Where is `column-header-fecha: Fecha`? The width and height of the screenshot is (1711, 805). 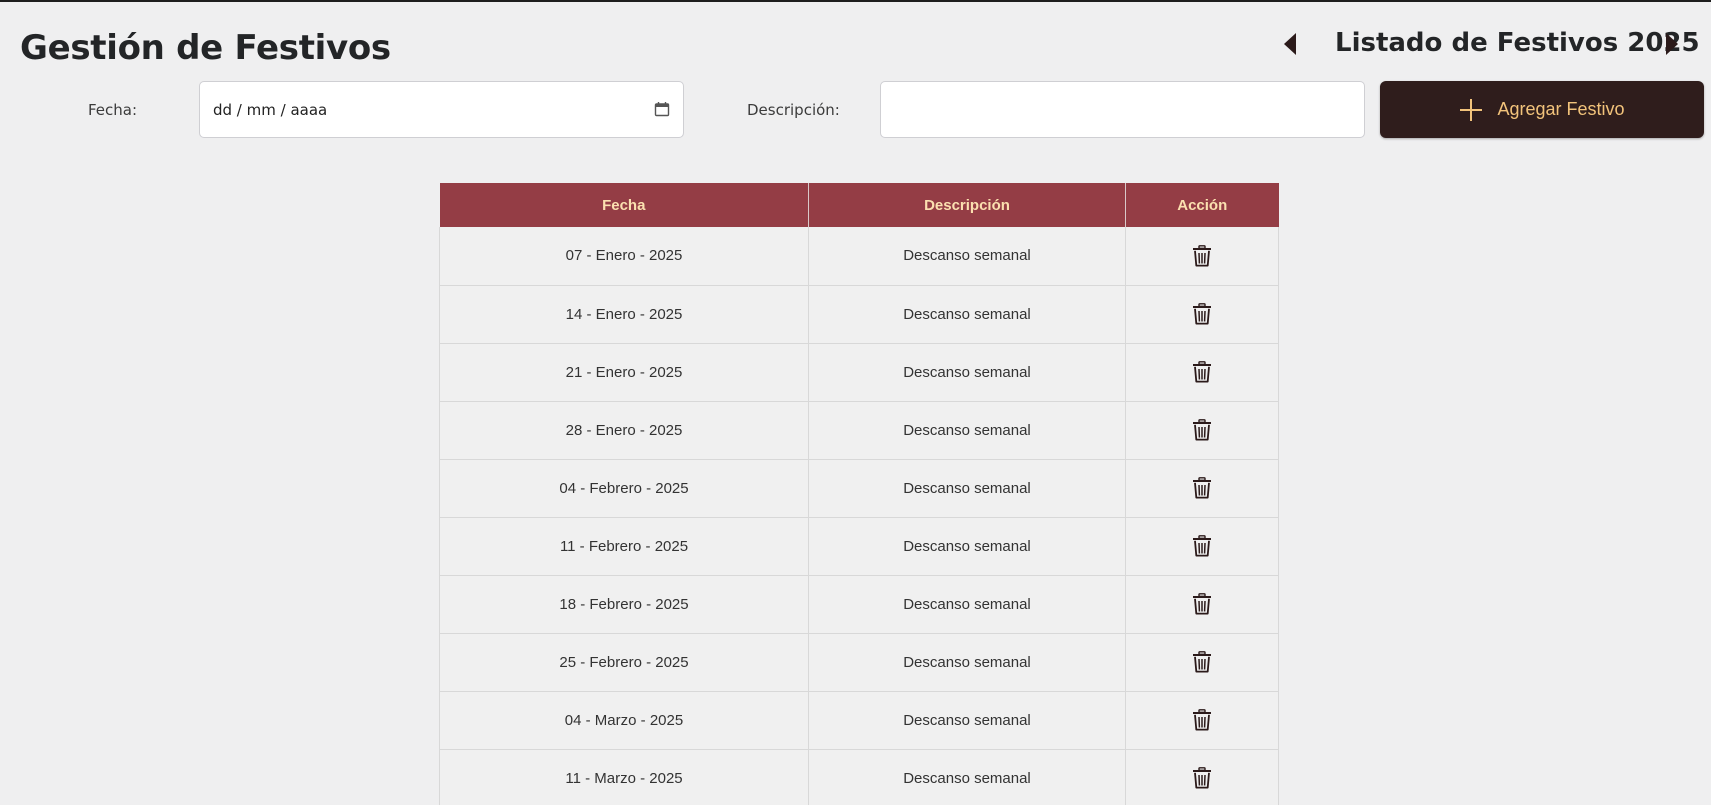 column-header-fecha: Fecha is located at coordinates (624, 205).